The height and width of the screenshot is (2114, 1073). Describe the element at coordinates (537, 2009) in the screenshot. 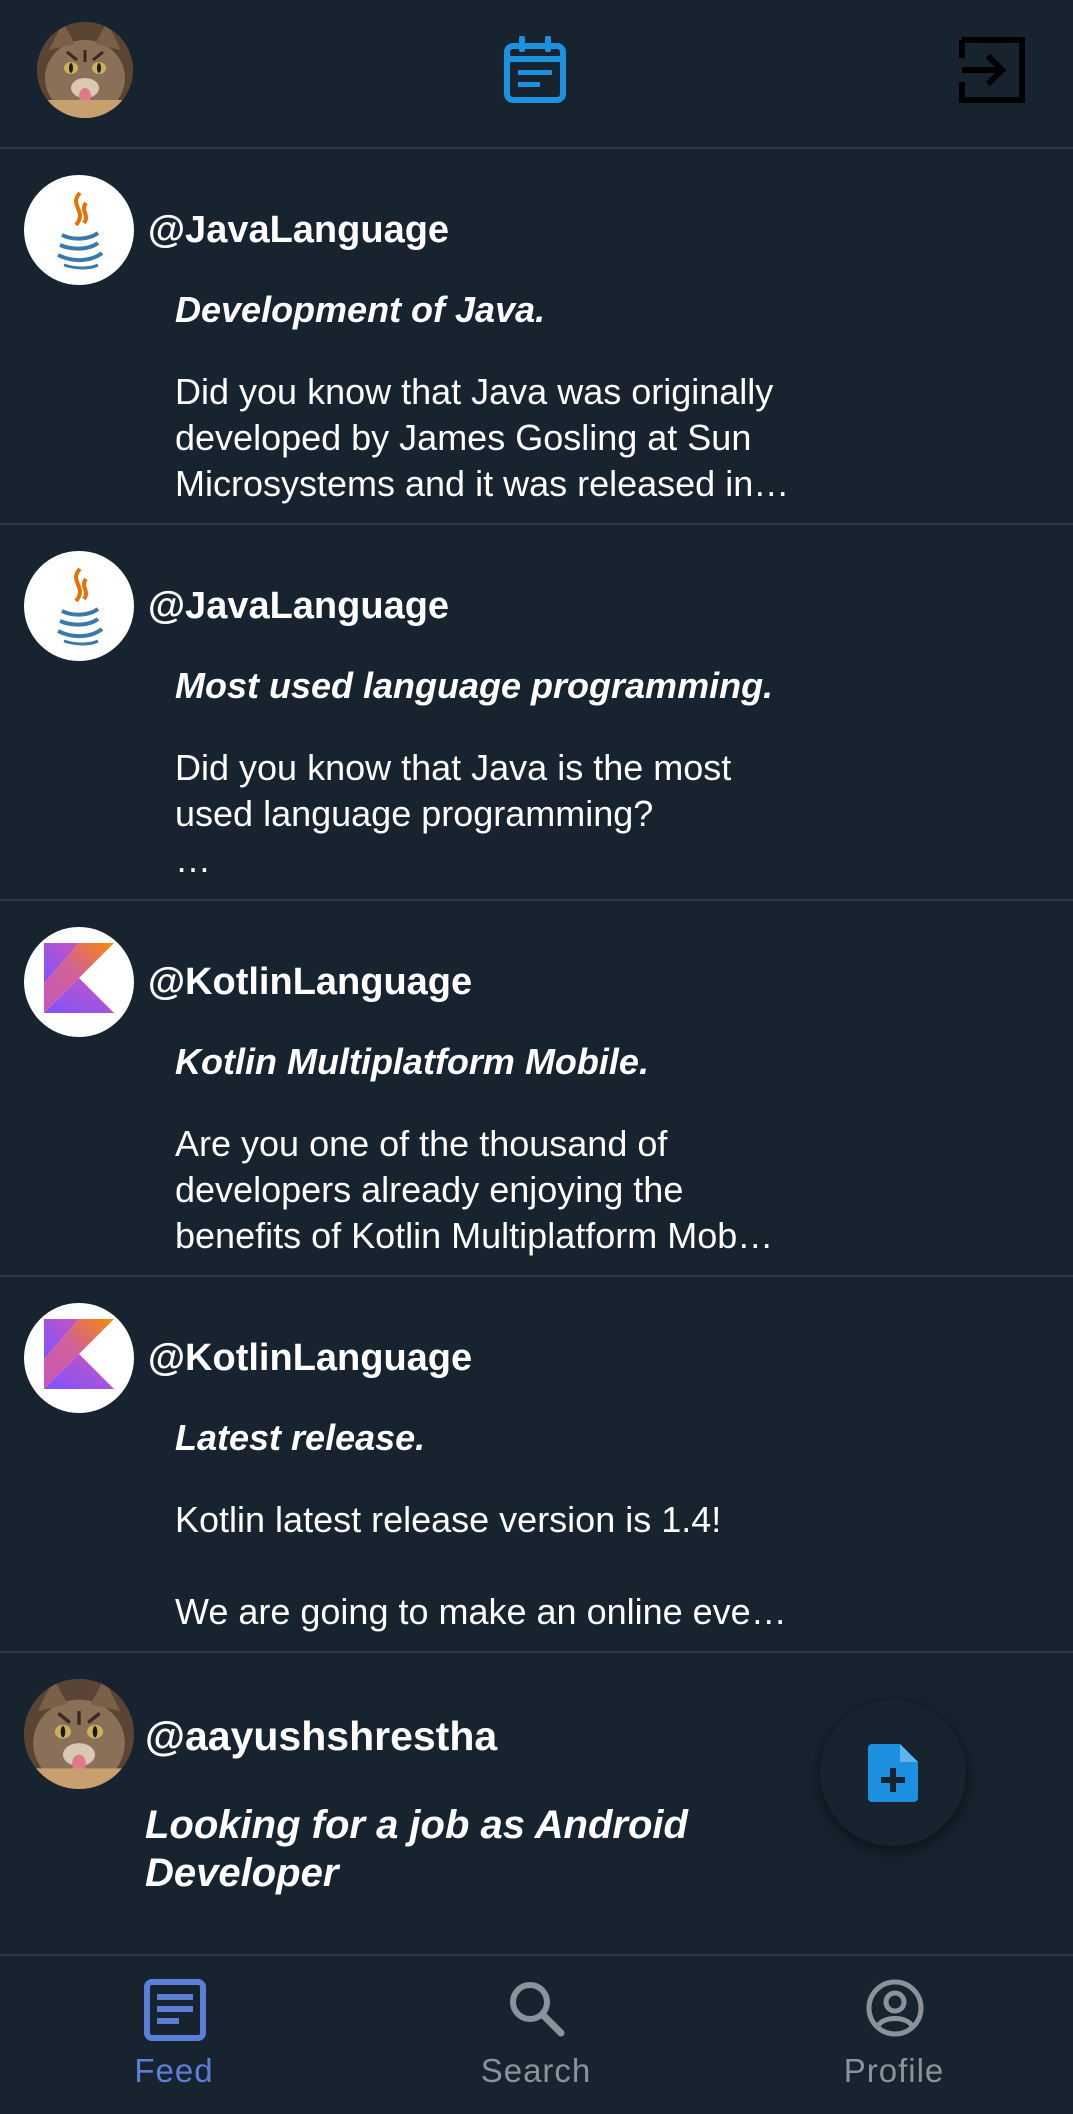

I see `search-icon` at that location.